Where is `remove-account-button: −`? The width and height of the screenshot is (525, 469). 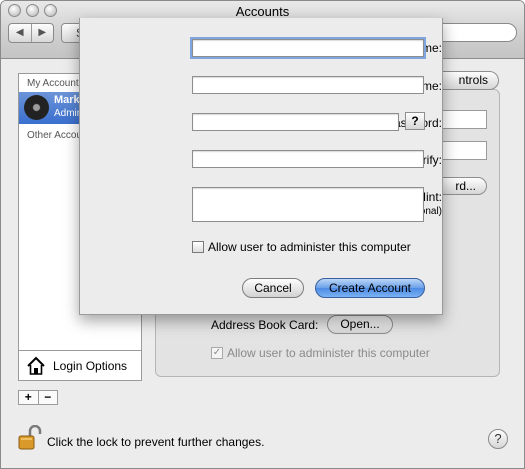 remove-account-button: − is located at coordinates (48, 397).